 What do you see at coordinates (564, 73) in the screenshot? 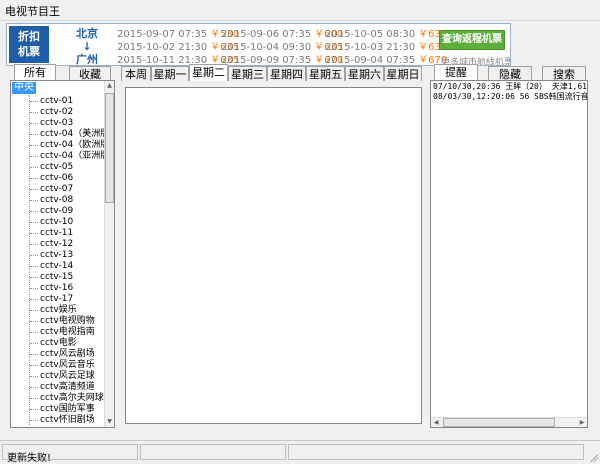
I see `tab-search: 搜索` at bounding box center [564, 73].